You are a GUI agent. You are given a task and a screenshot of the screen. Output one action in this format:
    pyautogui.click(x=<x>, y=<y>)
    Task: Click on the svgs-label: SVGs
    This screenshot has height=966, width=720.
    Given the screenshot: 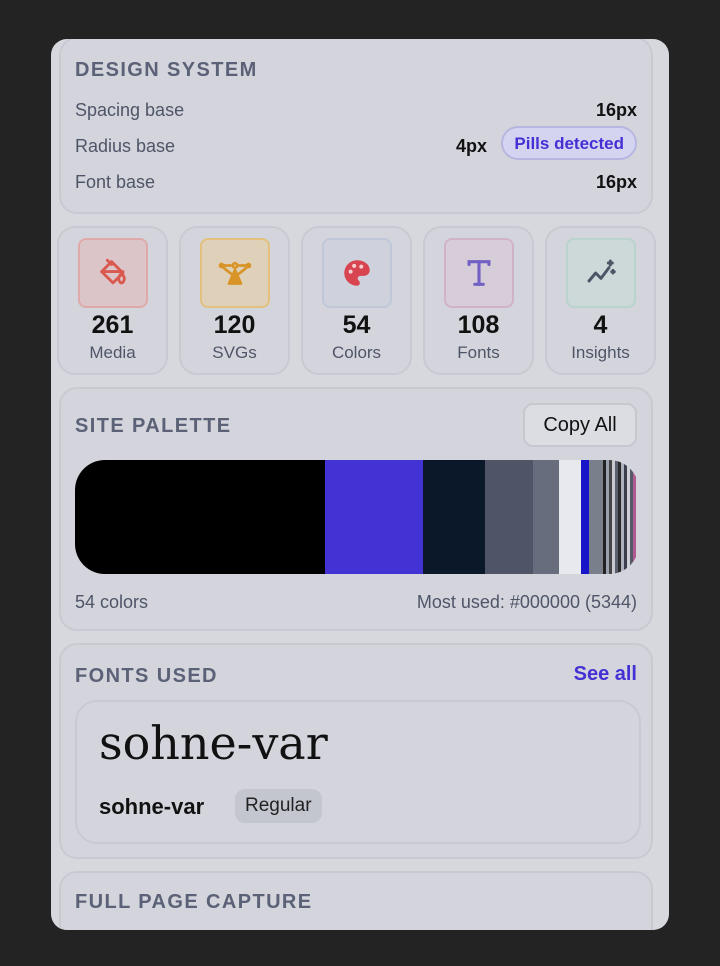 What is the action you would take?
    pyautogui.click(x=234, y=352)
    